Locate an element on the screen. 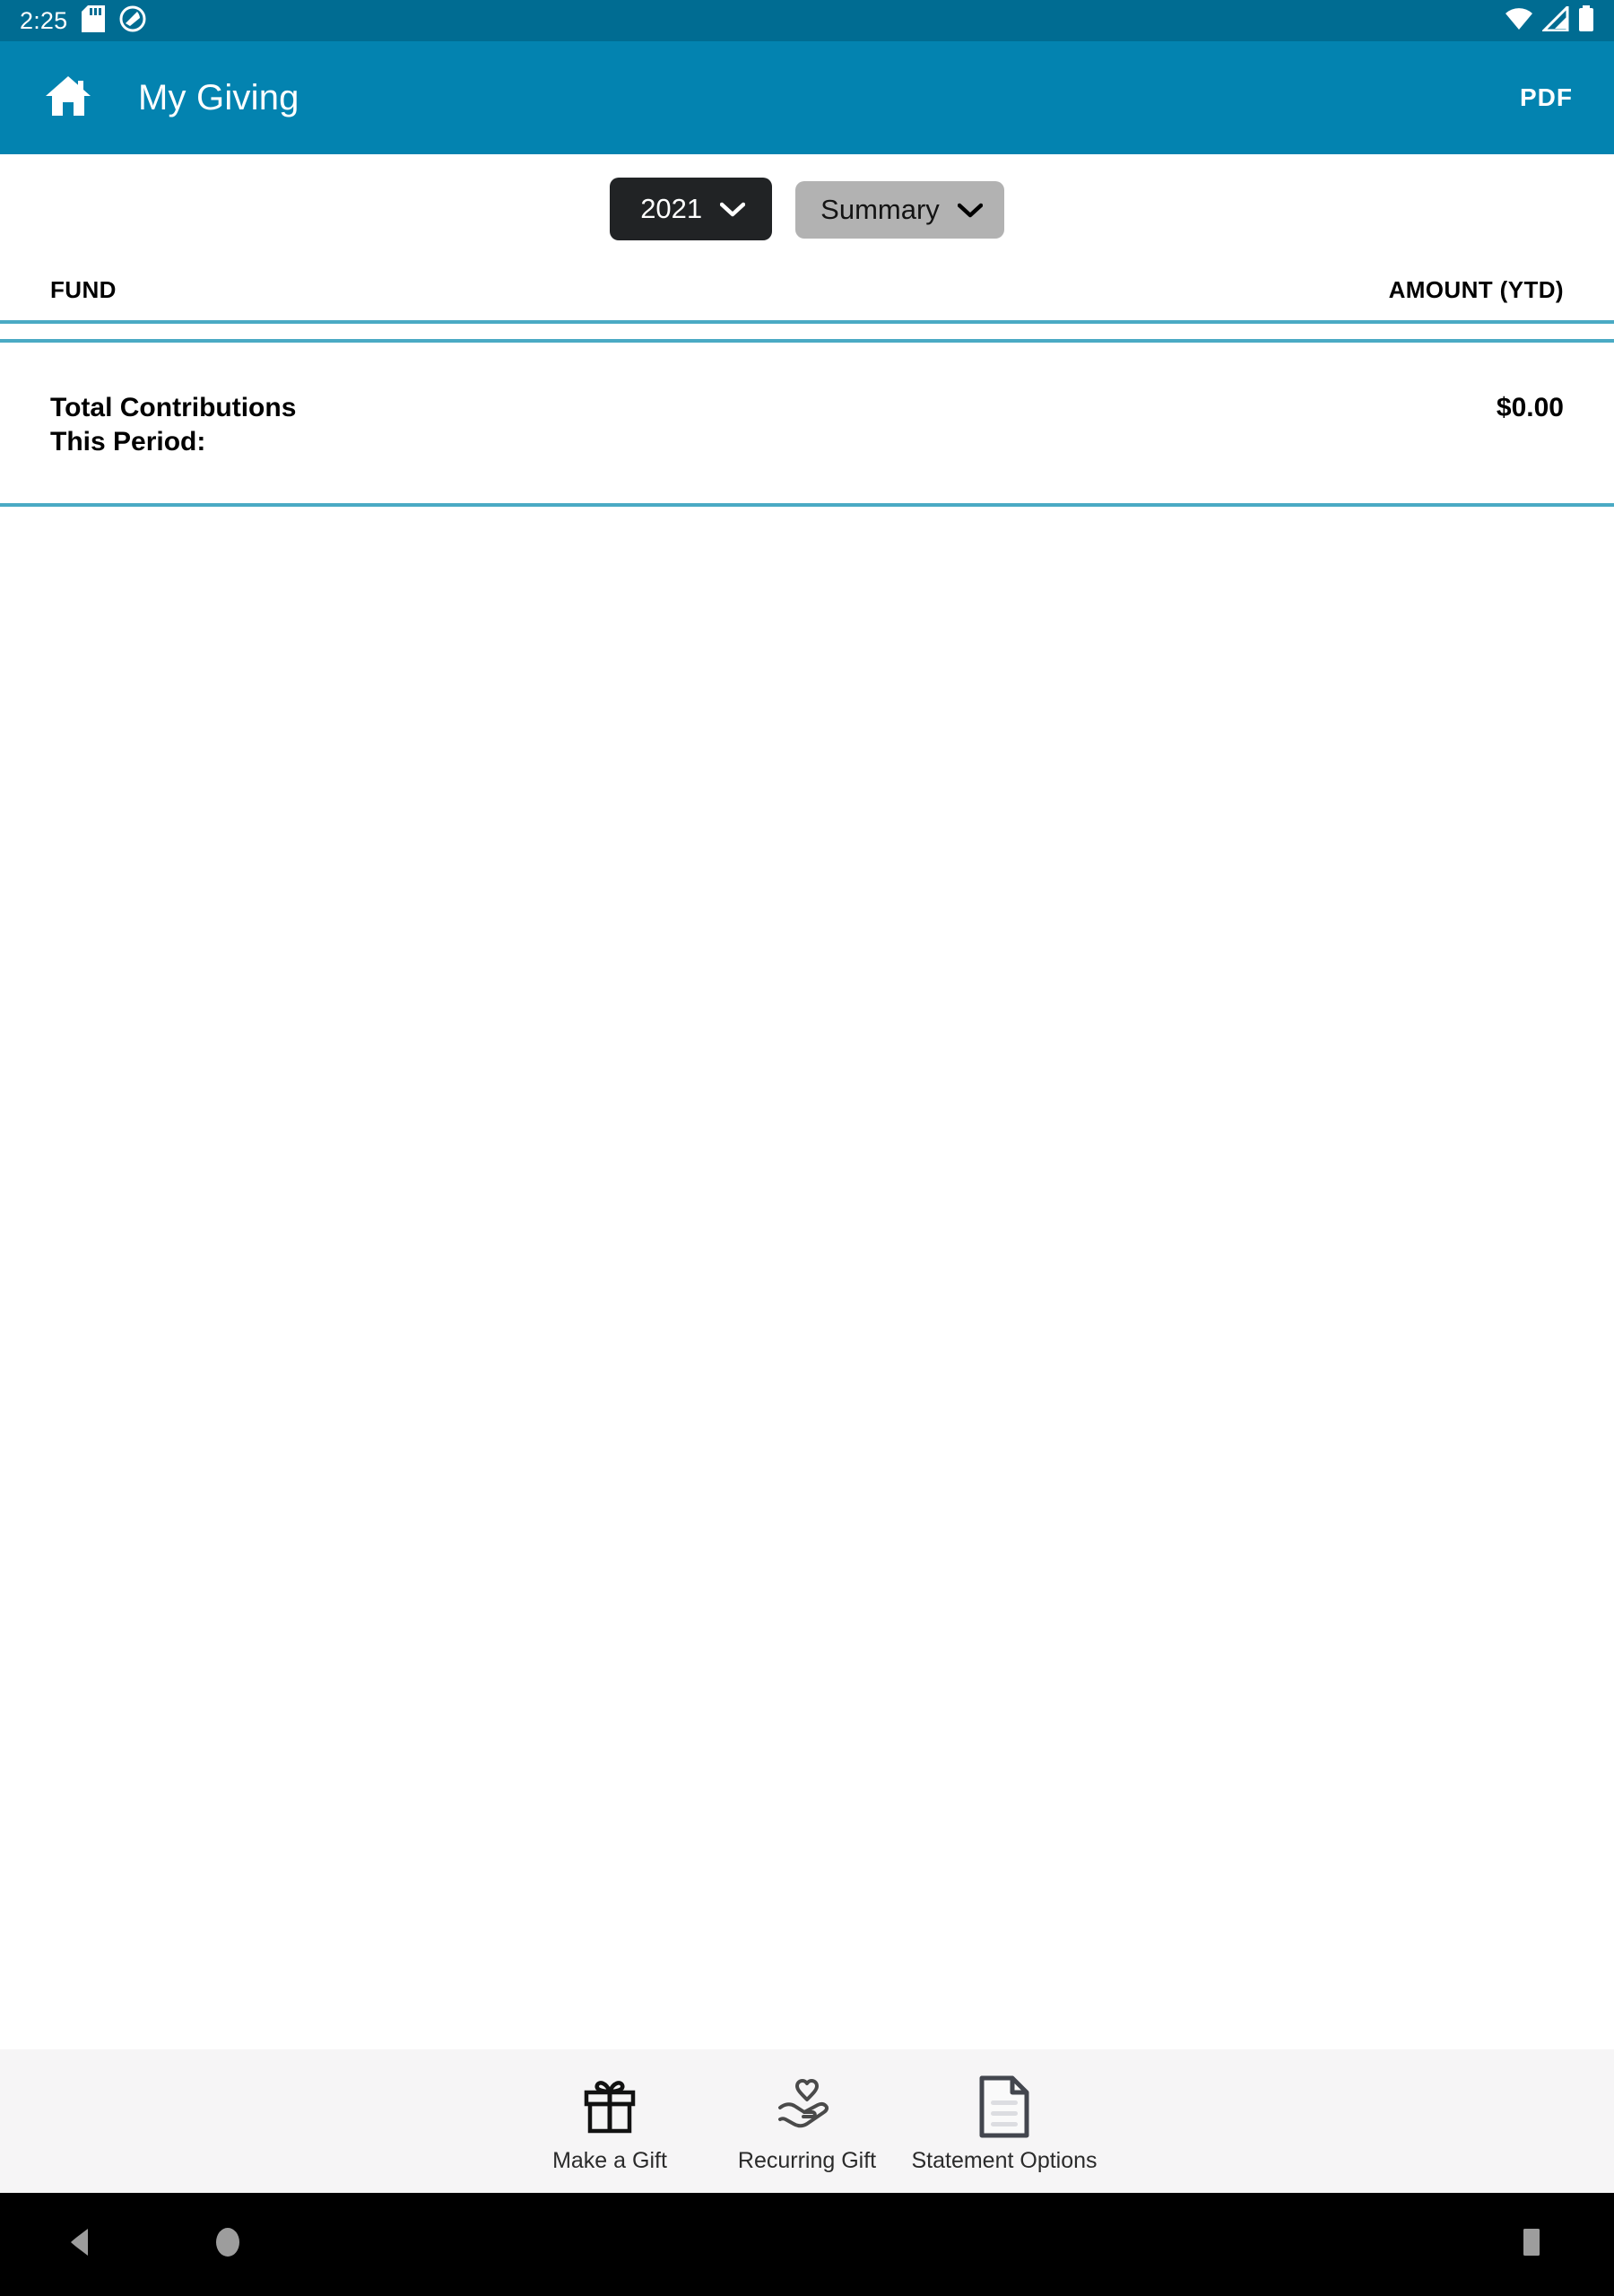 The image size is (1614, 2296). triangle-back-icon is located at coordinates (79, 2244).